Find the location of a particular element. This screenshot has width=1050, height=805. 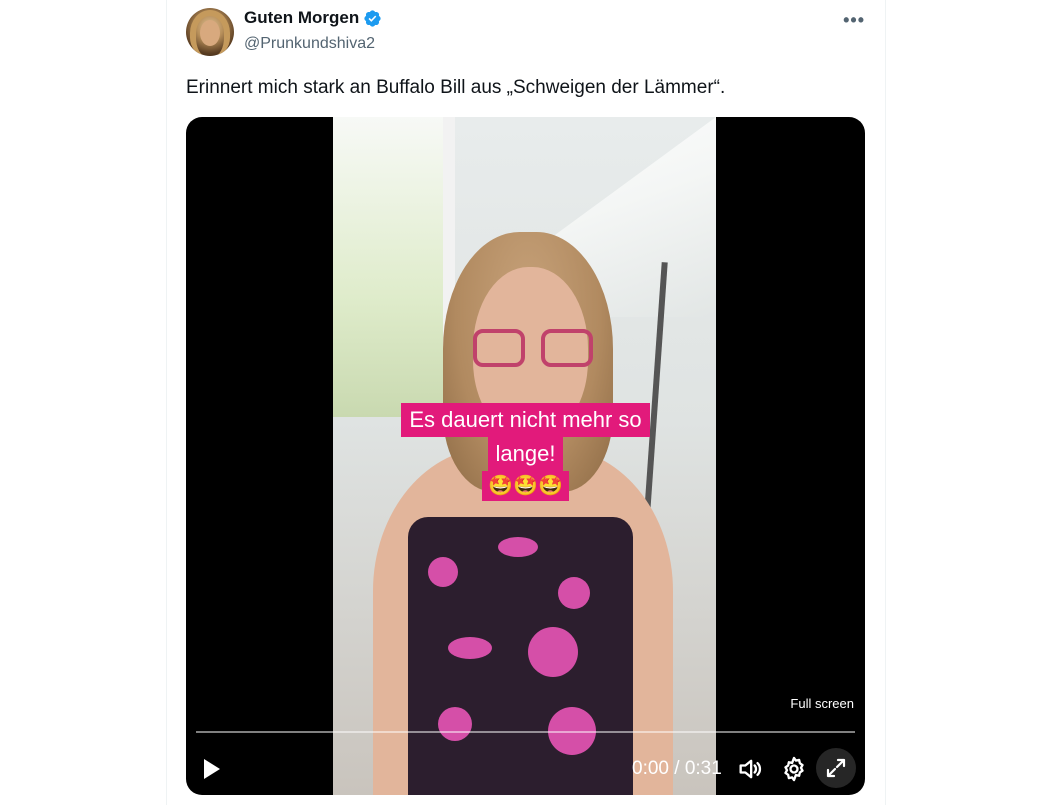

right-border is located at coordinates (885, 402).